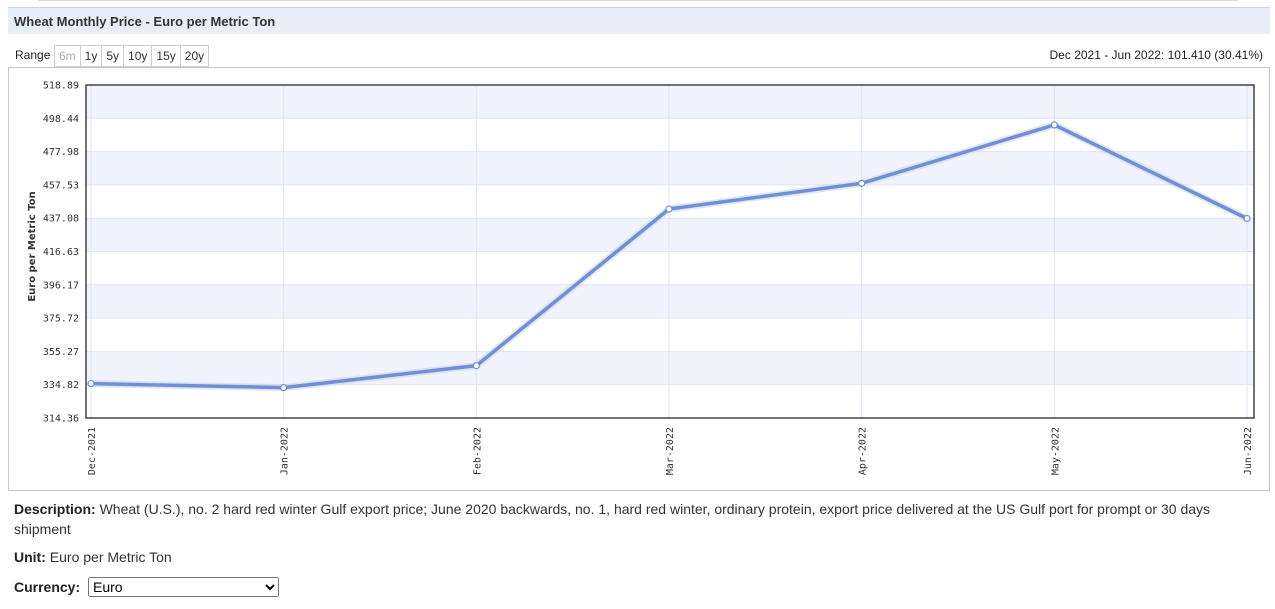 Image resolution: width=1275 pixels, height=609 pixels. What do you see at coordinates (61, 86) in the screenshot?
I see `y-tick-label: 518.89` at bounding box center [61, 86].